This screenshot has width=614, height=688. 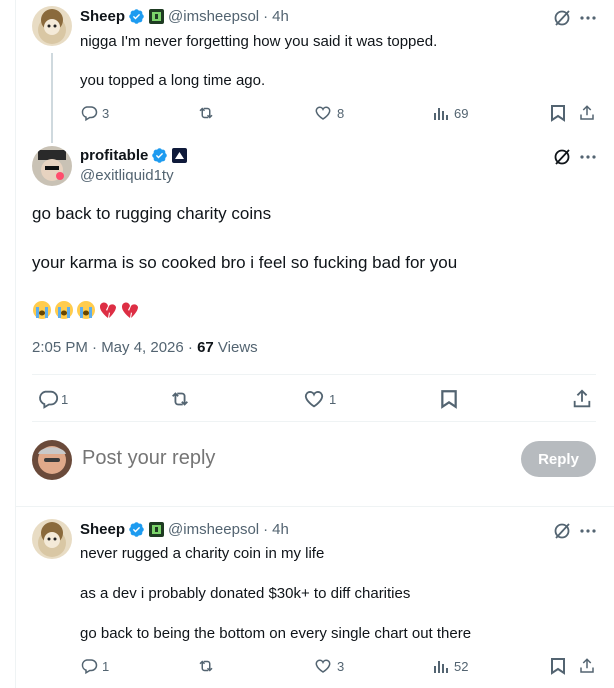 I want to click on tweet-header-handle: @exitliquid1ty, so click(x=127, y=175).